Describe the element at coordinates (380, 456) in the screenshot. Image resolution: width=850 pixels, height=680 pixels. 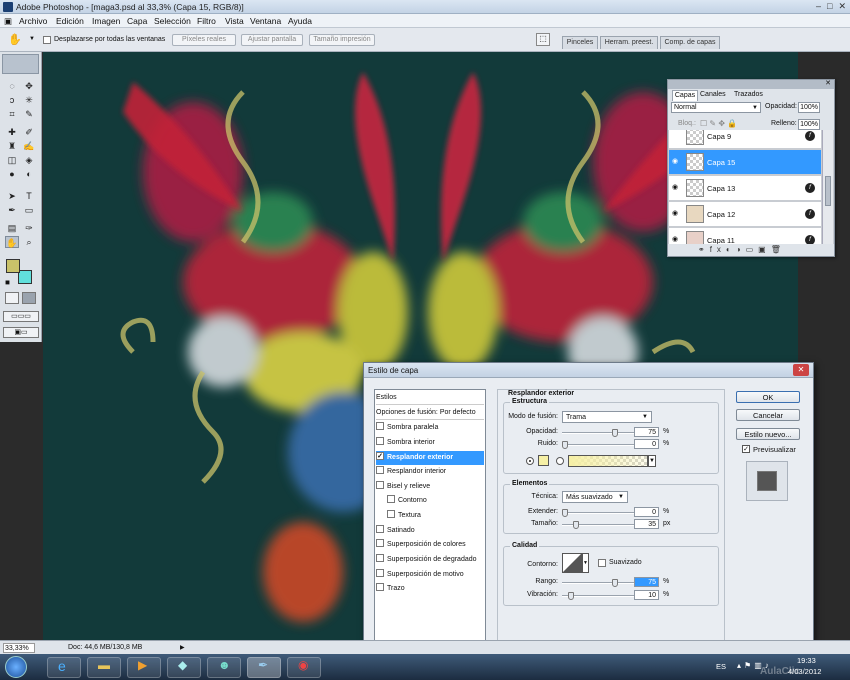
I see `style-checkbox-checked: ✓` at that location.